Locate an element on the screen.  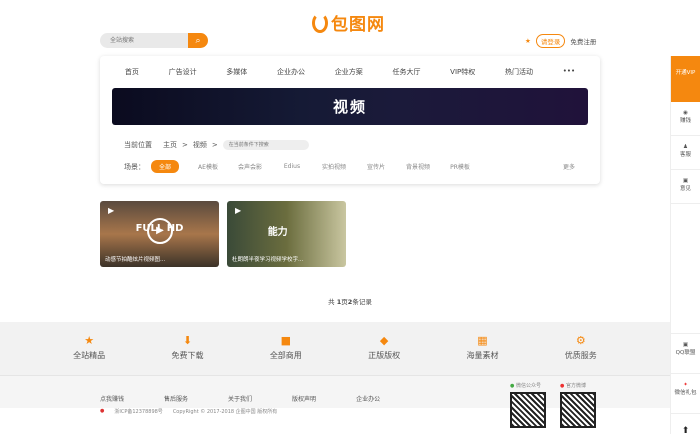
feature-label: 全部商用 is located at coordinates (285, 355).